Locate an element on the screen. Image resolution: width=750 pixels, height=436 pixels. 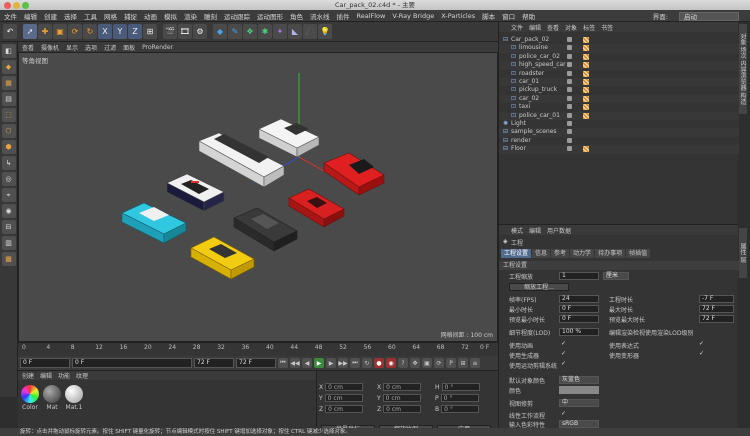
use-motion-checkbox: ✓ is located at coordinates (564, 364).